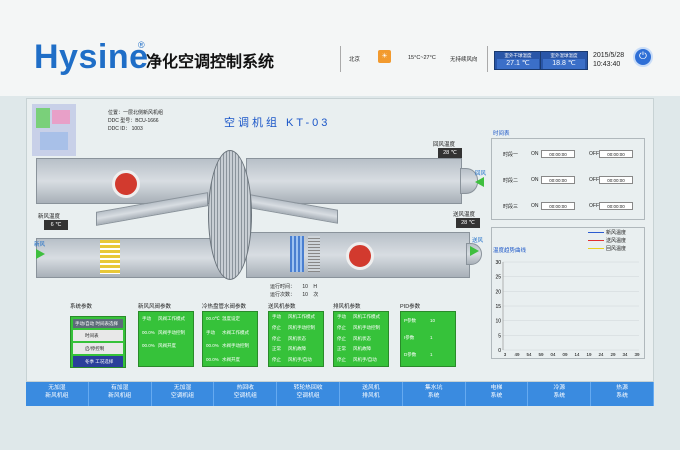 The height and width of the screenshot is (450, 680). What do you see at coordinates (428, 354) in the screenshot?
I see `pid-row: D参数 1` at bounding box center [428, 354].